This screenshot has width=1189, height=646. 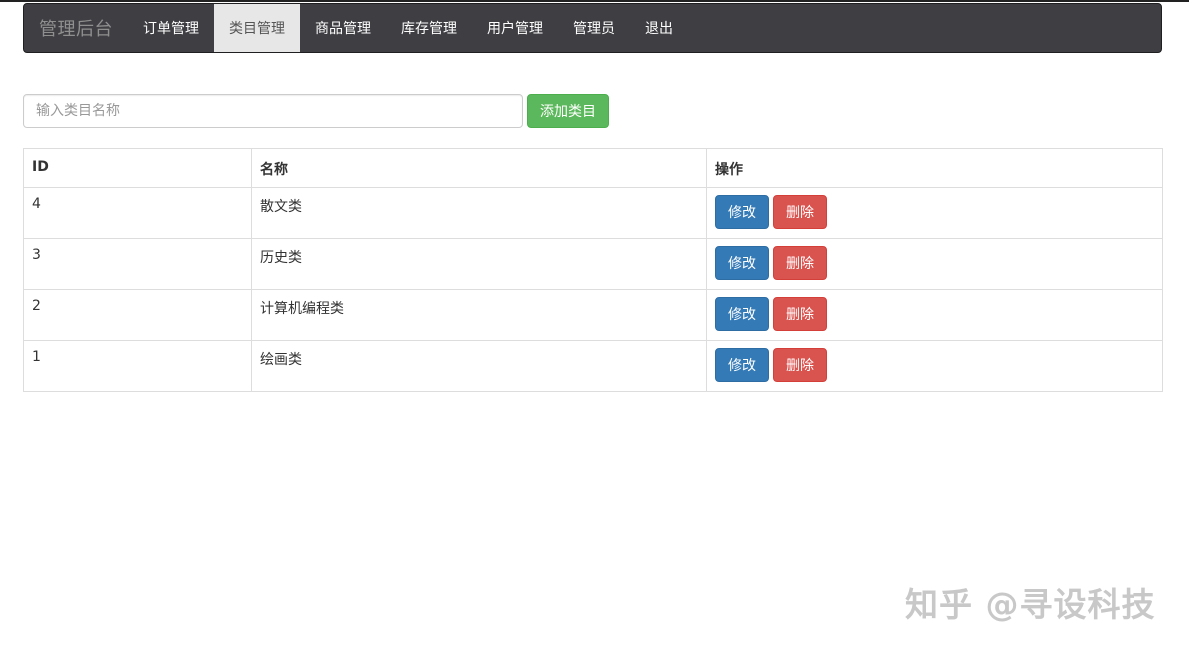 I want to click on add-category-form: 添加类目, so click(x=316, y=111).